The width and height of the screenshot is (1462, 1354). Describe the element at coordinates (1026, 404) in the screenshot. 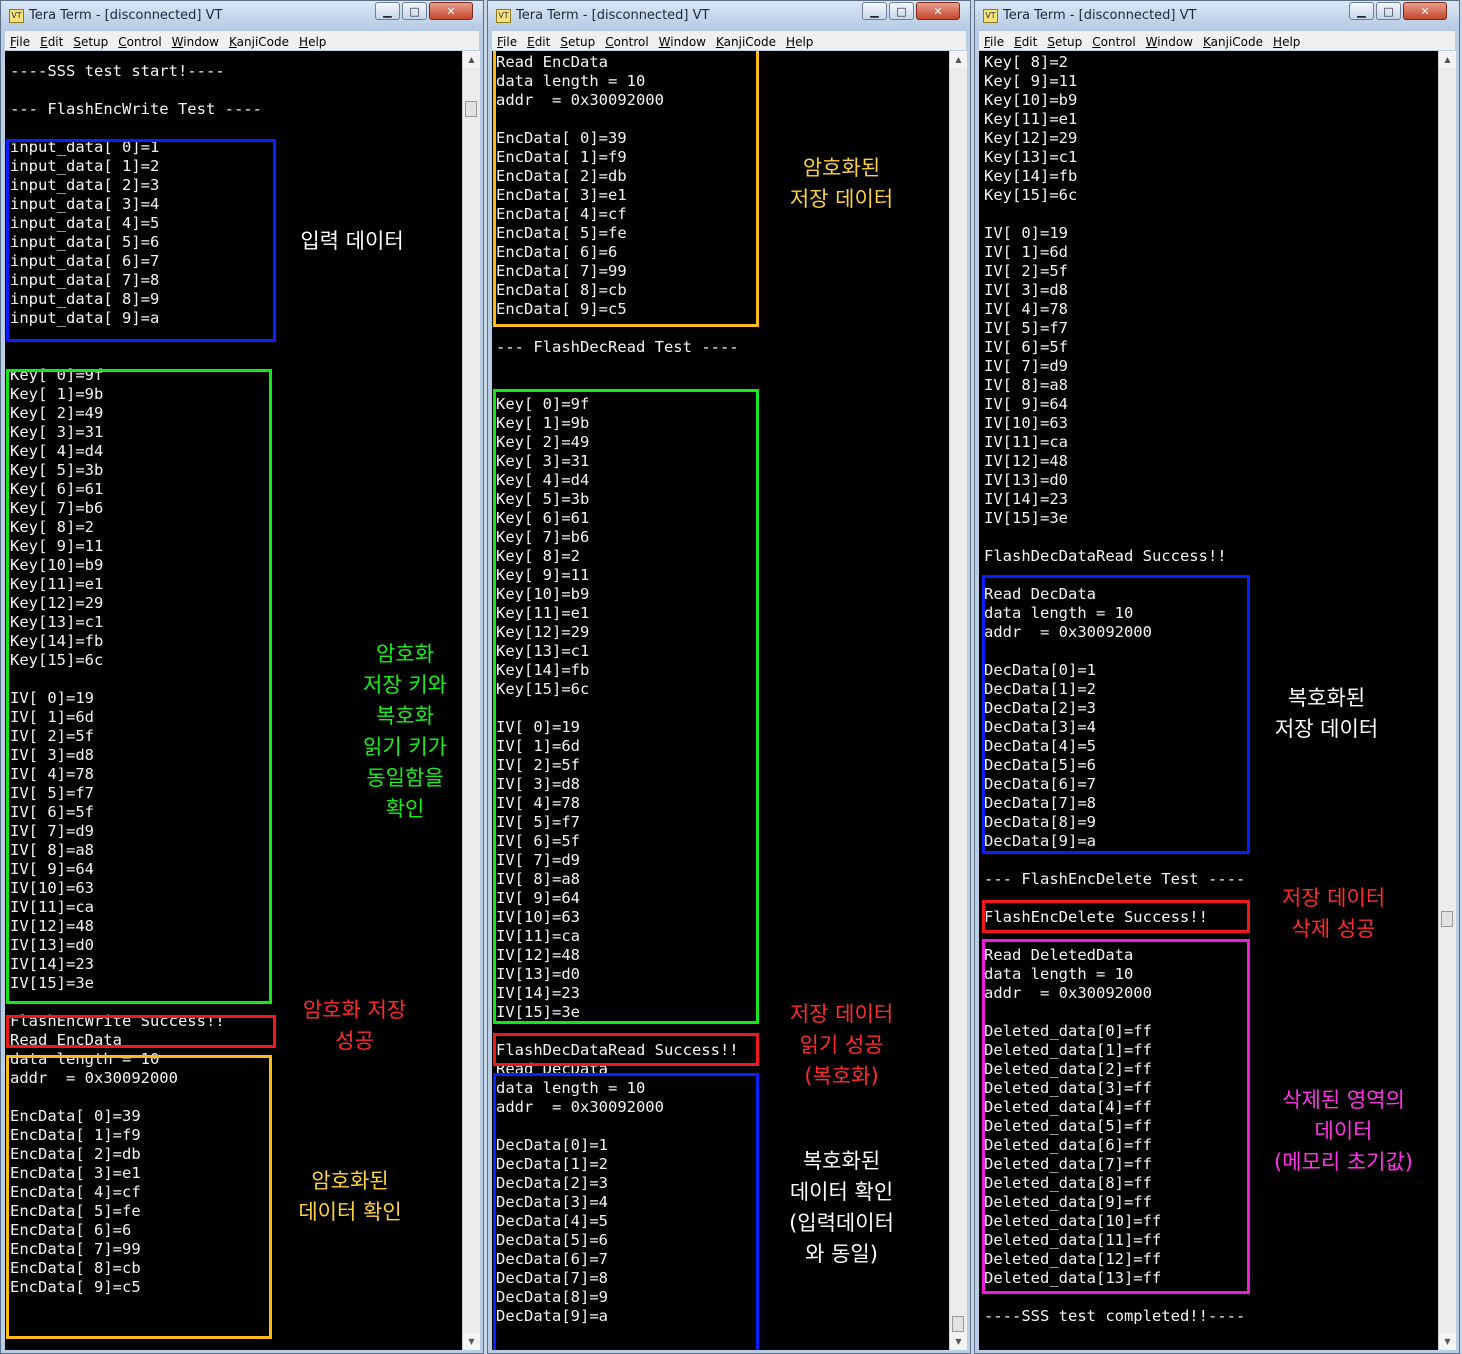

I see `terminal-line: IV[ 9]=64` at that location.